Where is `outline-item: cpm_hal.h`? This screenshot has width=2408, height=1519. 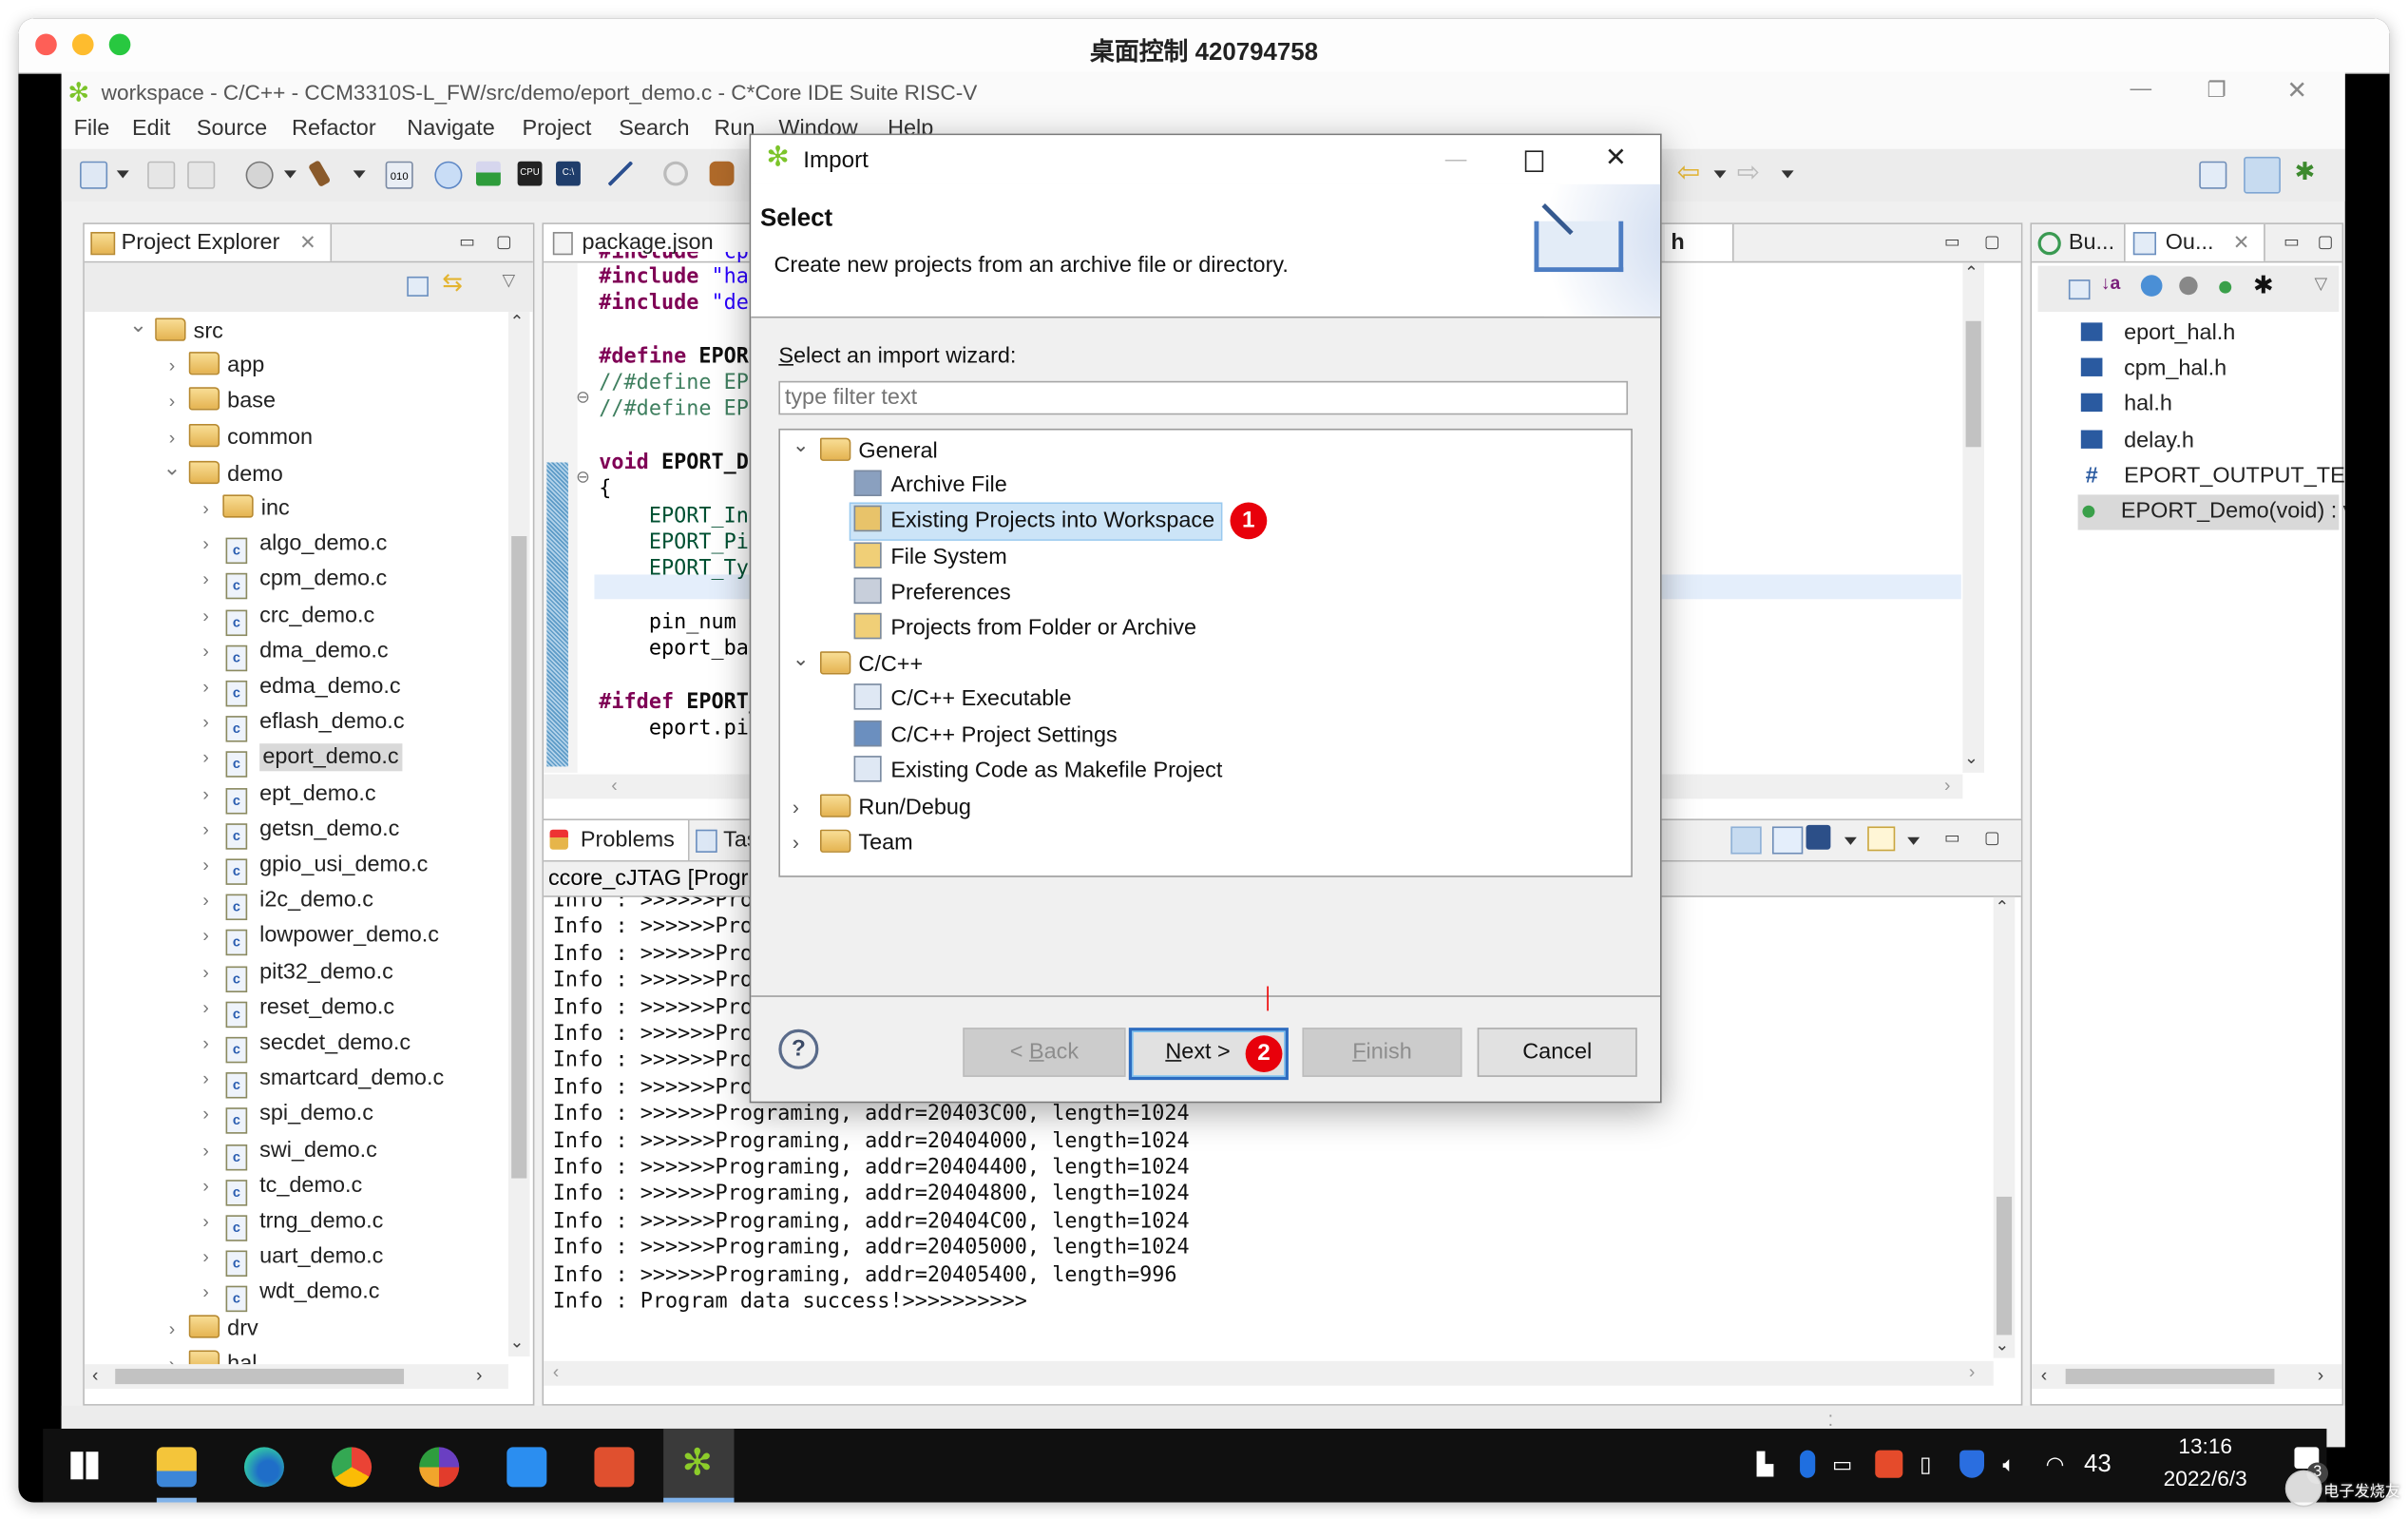 outline-item: cpm_hal.h is located at coordinates (2153, 370).